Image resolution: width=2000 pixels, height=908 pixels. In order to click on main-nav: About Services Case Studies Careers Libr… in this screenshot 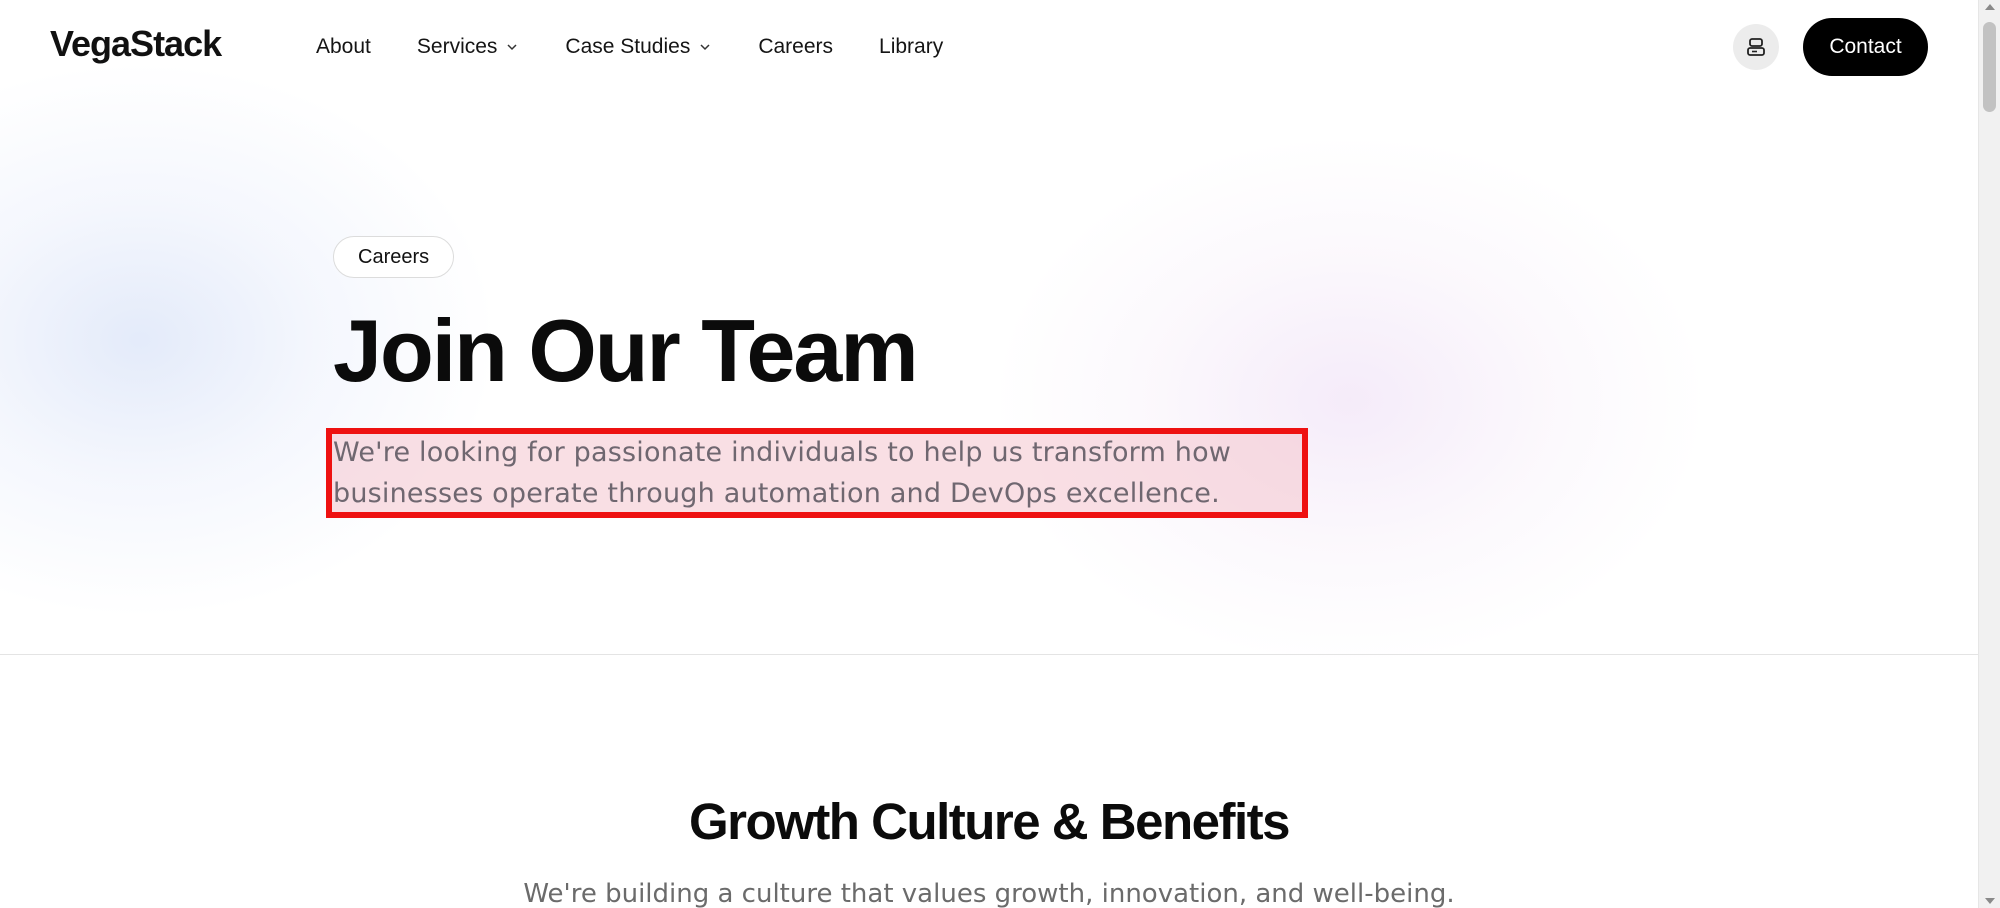, I will do `click(652, 47)`.